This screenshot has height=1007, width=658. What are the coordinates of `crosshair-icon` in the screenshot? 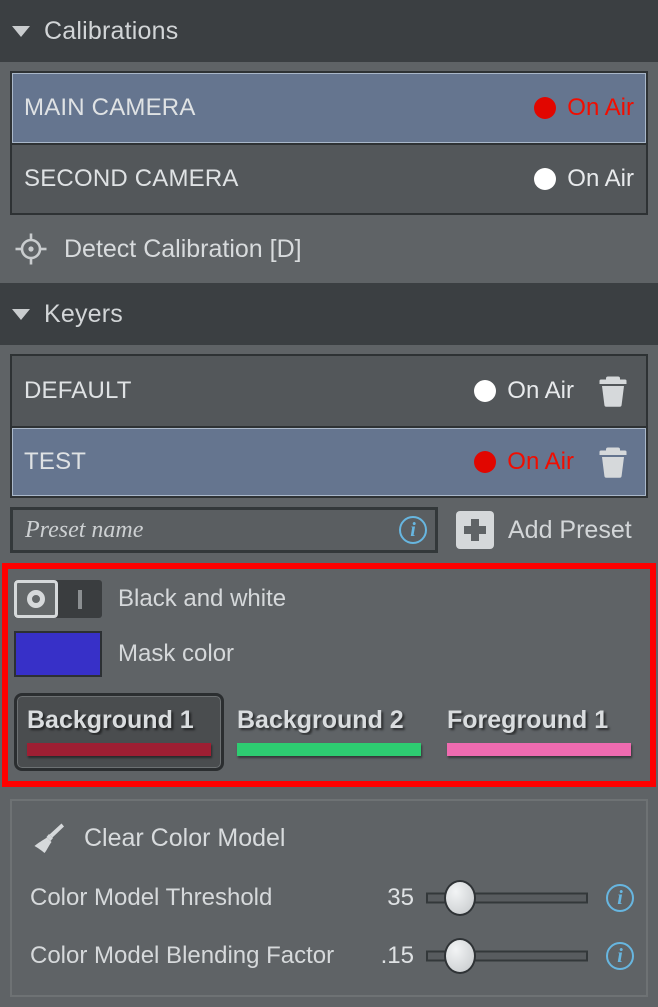 It's located at (31, 249).